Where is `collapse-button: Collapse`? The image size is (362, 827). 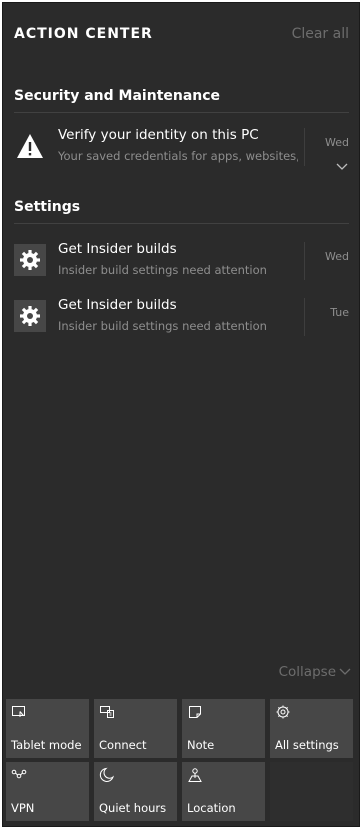
collapse-button: Collapse is located at coordinates (315, 672).